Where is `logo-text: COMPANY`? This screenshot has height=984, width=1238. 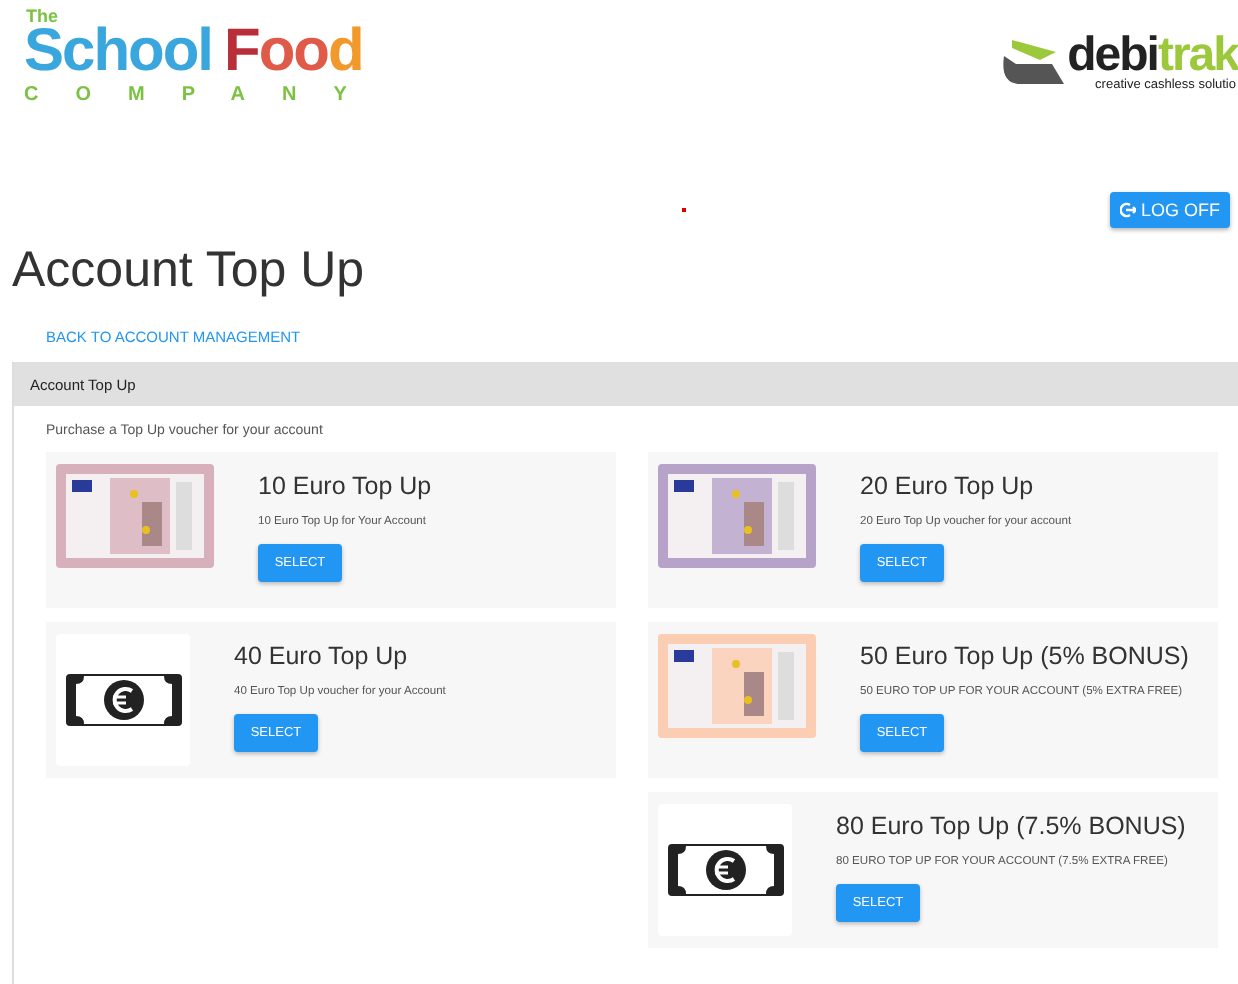
logo-text: COMPANY is located at coordinates (204, 96).